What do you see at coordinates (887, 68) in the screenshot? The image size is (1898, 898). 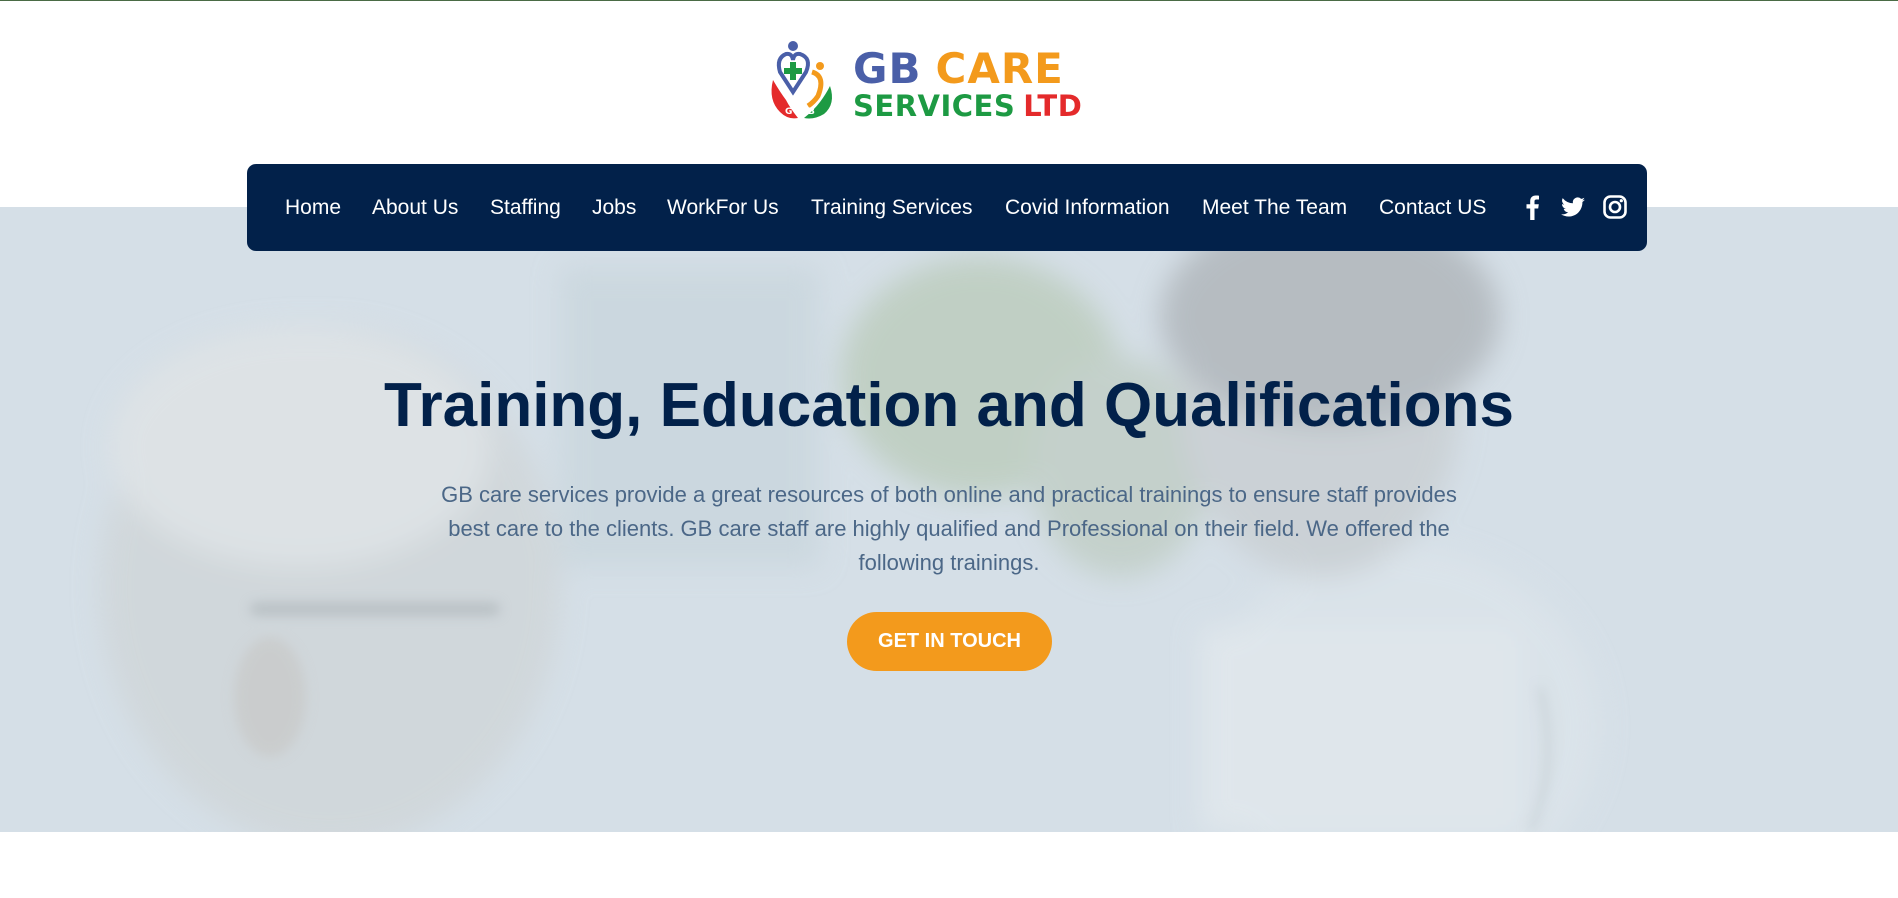 I see `logo-text-gb: GB` at bounding box center [887, 68].